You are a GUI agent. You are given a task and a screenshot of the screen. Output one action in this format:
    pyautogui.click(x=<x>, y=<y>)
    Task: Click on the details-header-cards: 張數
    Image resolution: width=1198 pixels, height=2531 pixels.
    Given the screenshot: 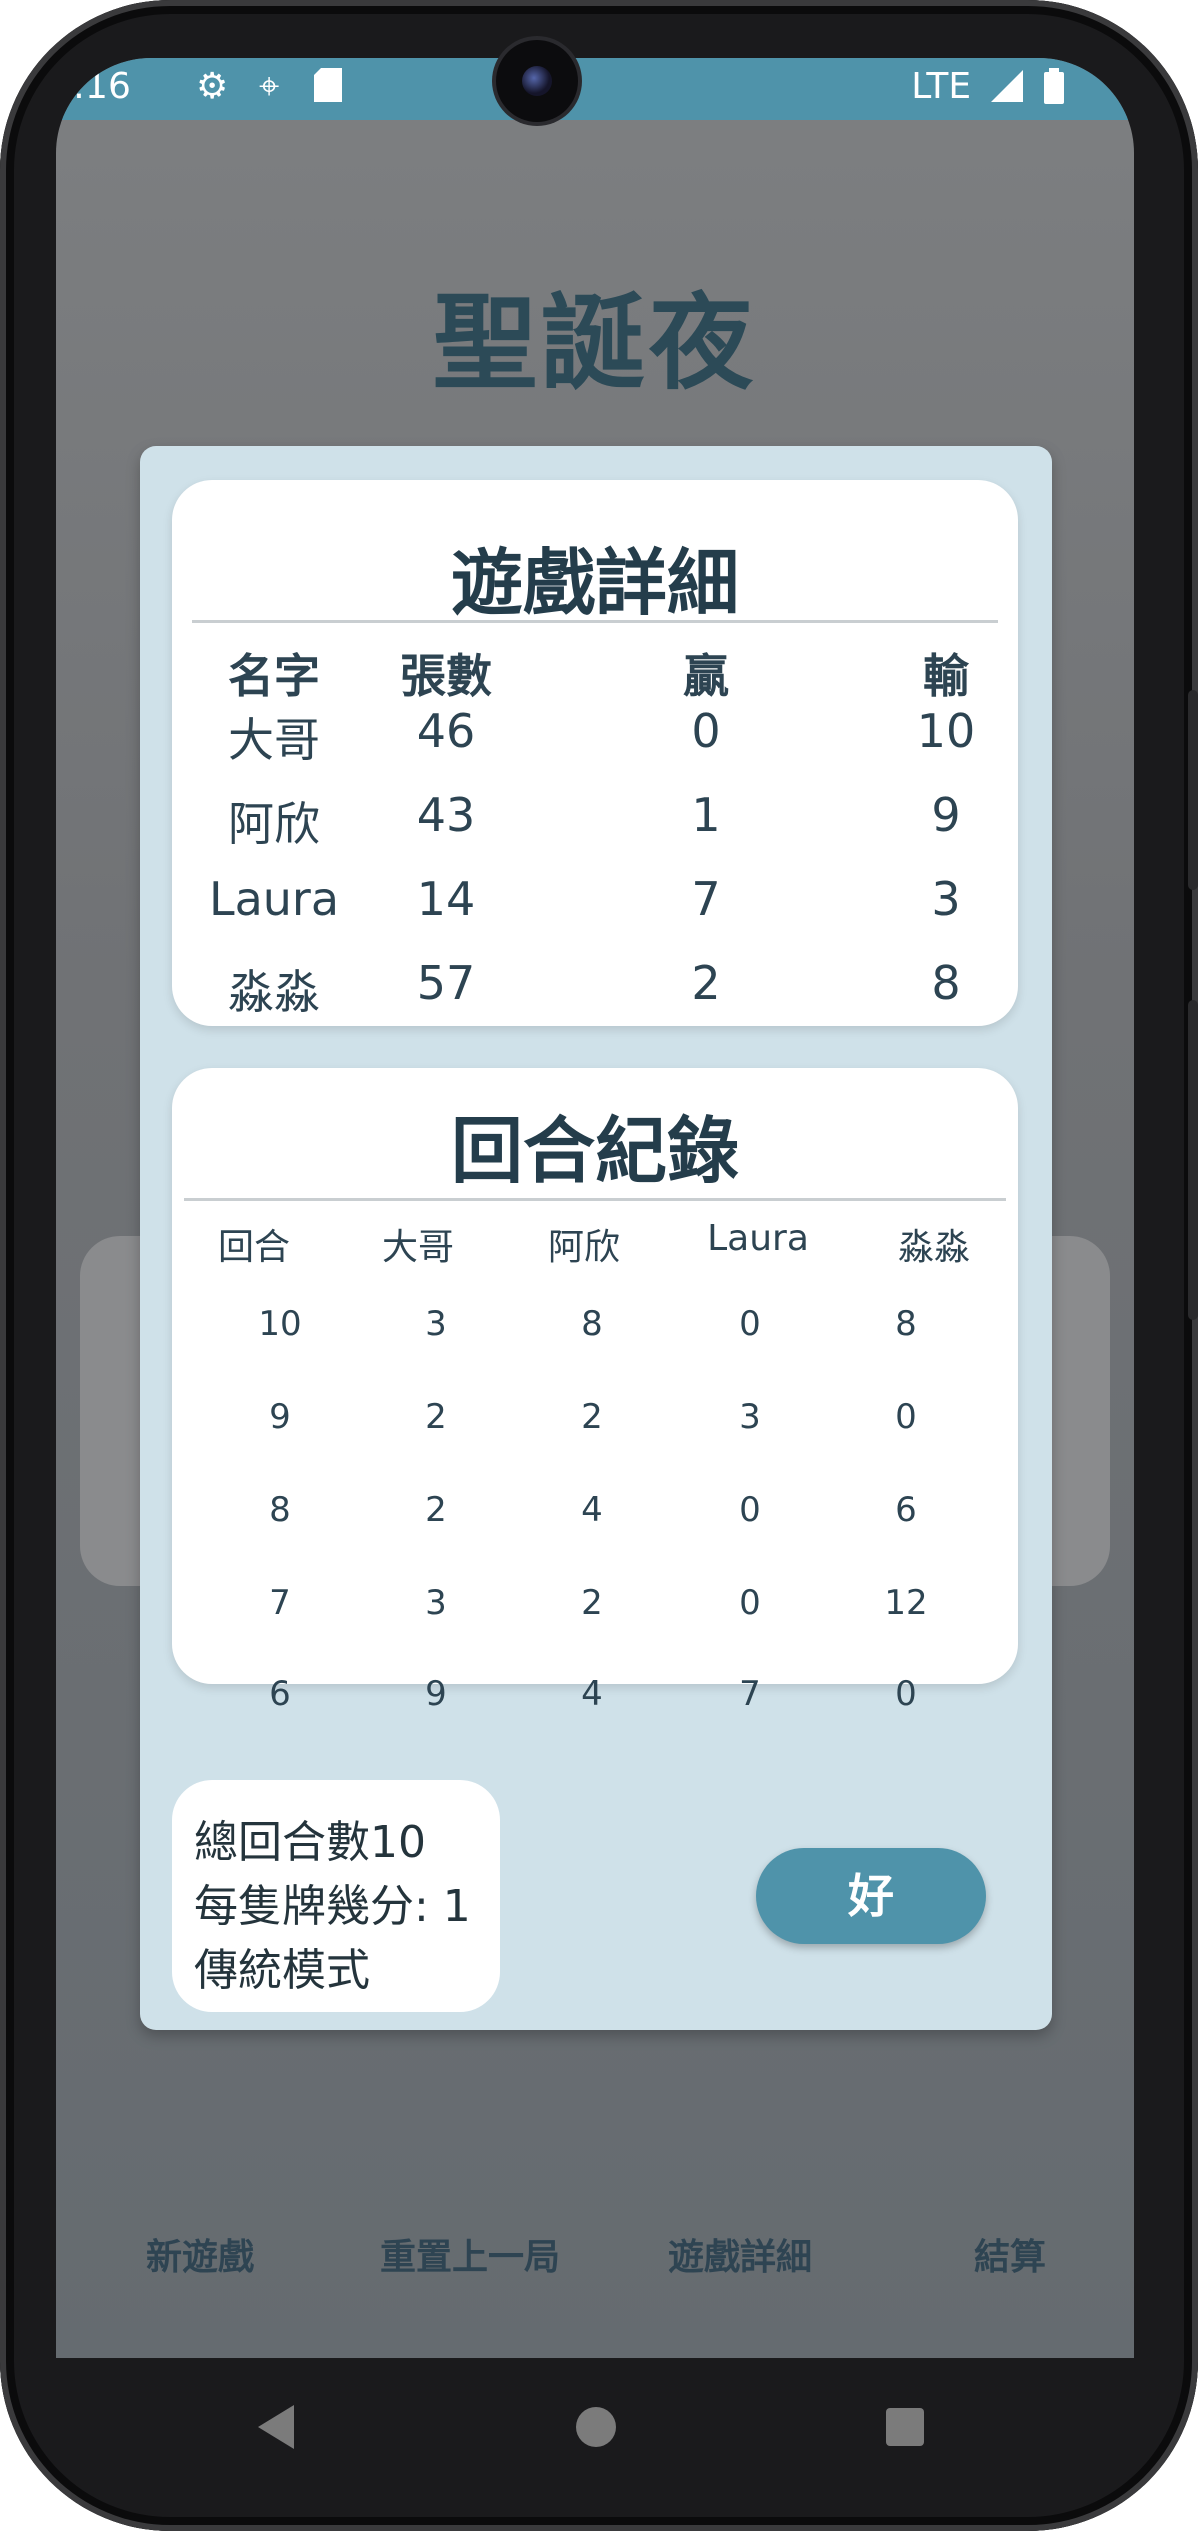 What is the action you would take?
    pyautogui.click(x=446, y=676)
    